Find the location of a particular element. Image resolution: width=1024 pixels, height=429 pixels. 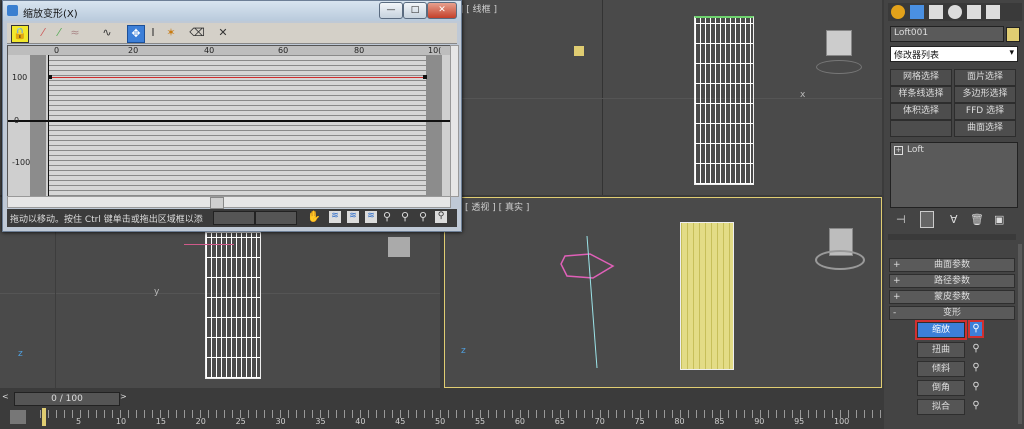

minimize-button: — is located at coordinates (391, 10).